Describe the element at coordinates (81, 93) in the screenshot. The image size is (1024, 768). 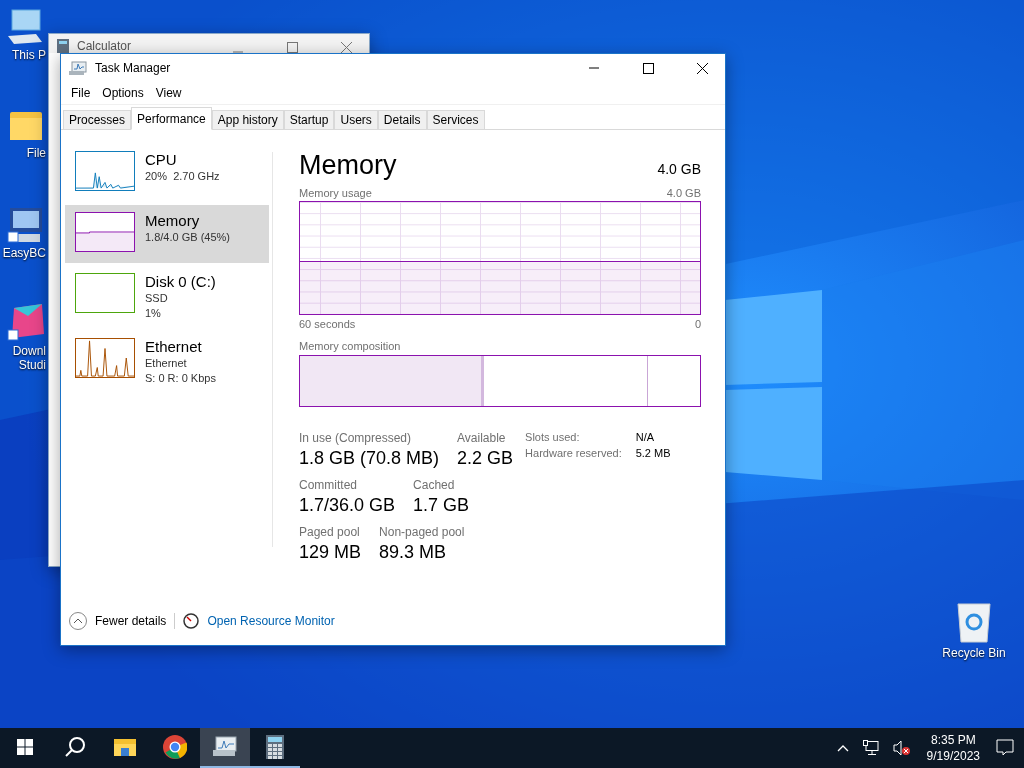
I see `menu-item: File` at that location.